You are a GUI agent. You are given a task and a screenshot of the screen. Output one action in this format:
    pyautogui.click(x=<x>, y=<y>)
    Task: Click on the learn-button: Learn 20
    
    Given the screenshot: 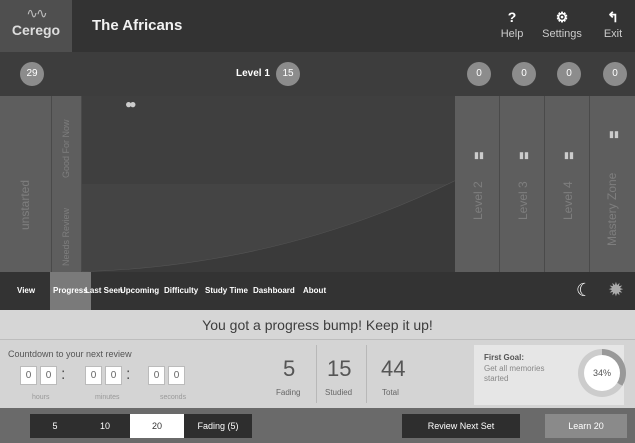 What is the action you would take?
    pyautogui.click(x=586, y=426)
    